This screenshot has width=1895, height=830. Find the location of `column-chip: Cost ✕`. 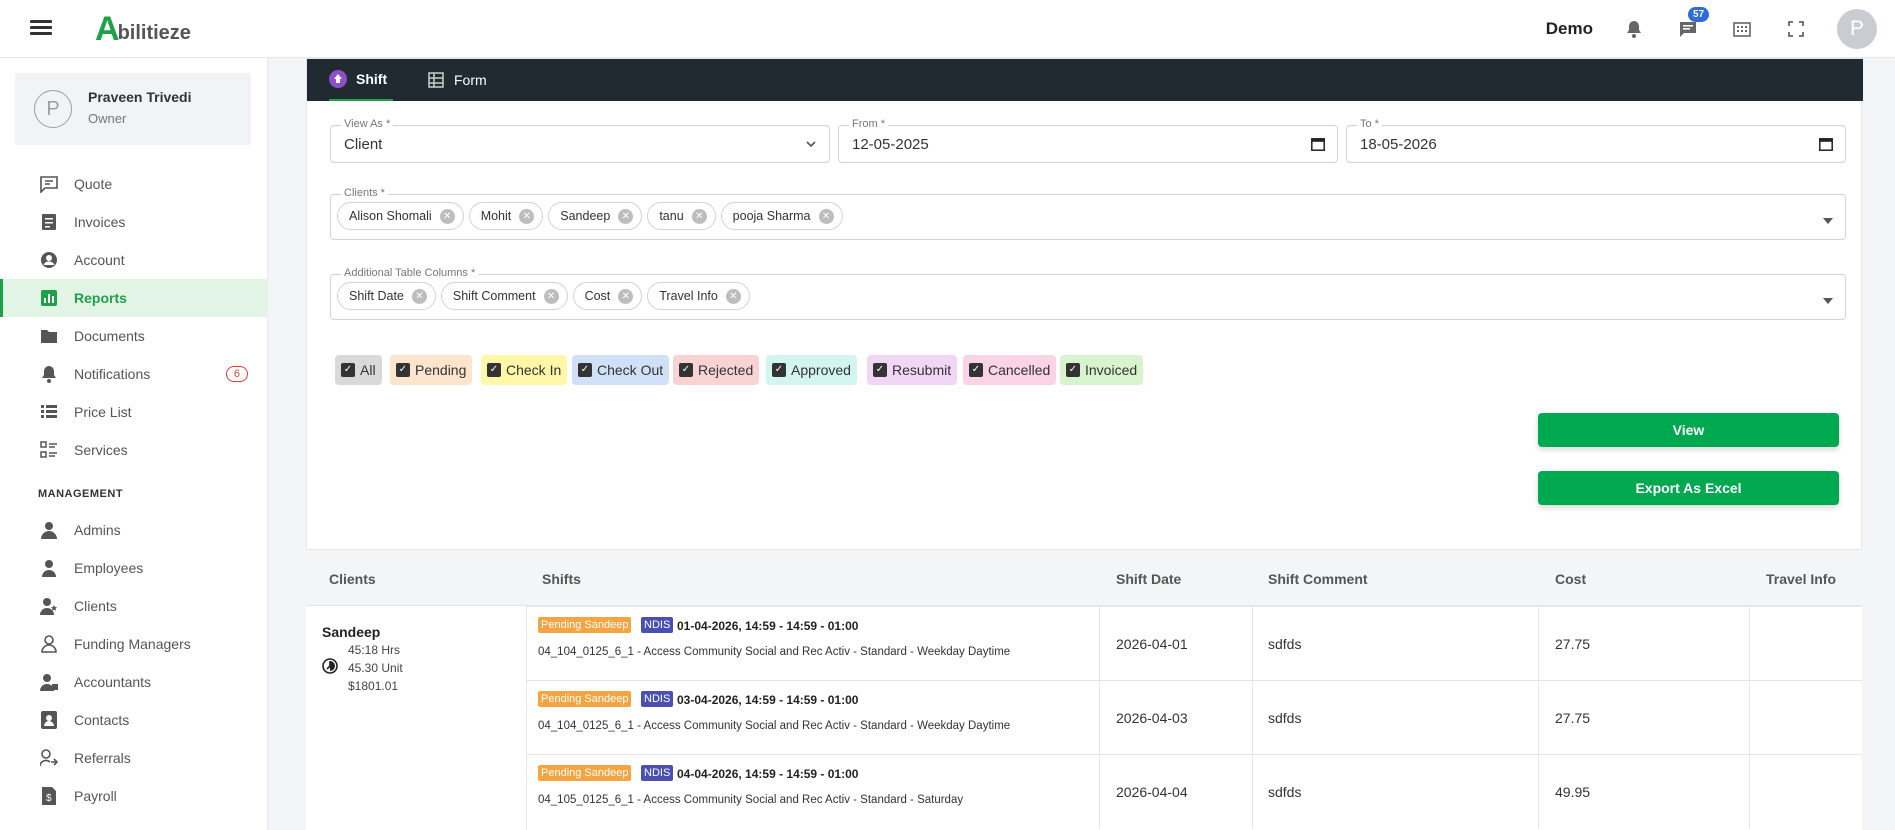

column-chip: Cost ✕ is located at coordinates (607, 296).